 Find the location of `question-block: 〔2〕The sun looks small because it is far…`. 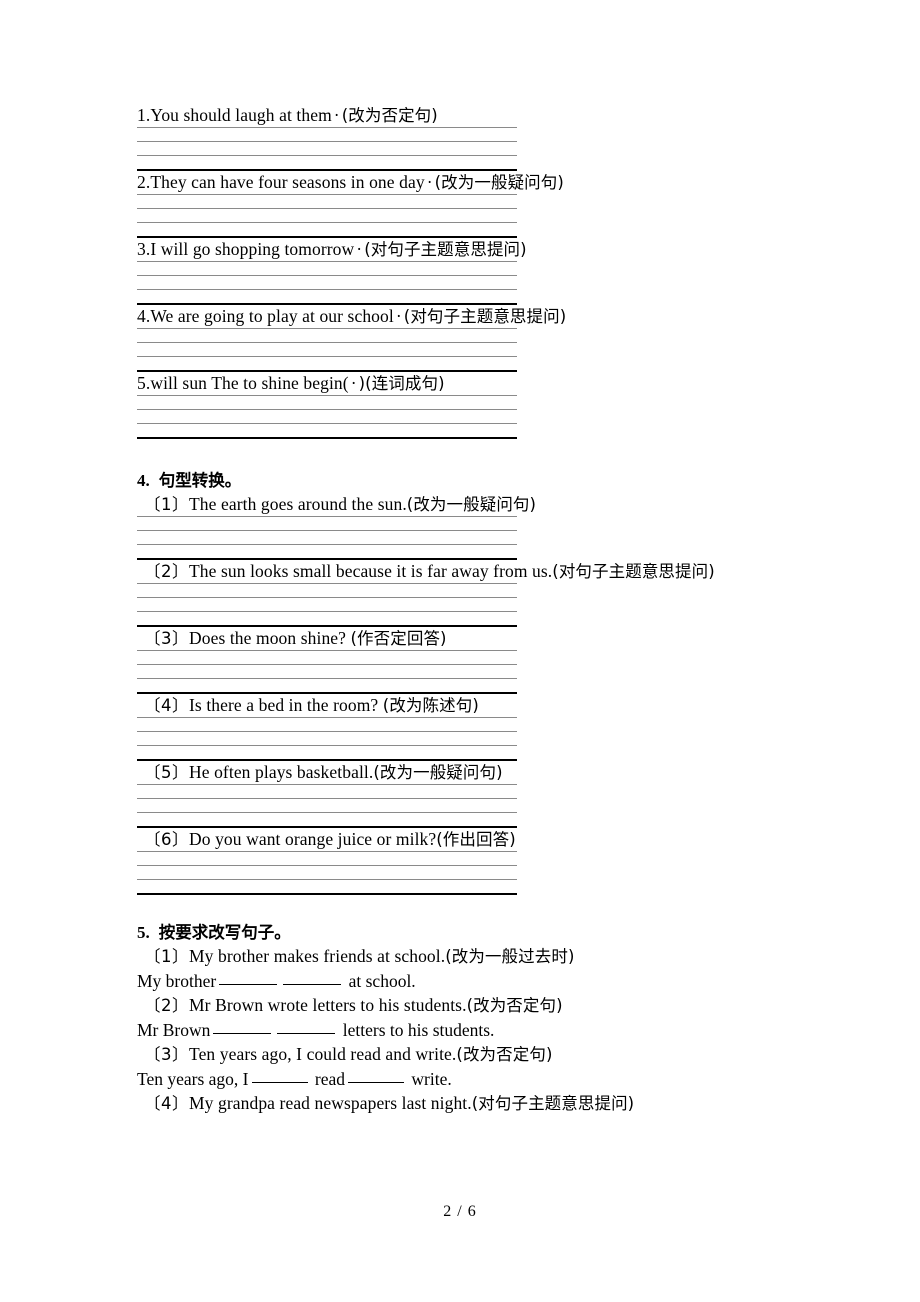

question-block: 〔2〕The sun looks small because it is far… is located at coordinates (507, 593).